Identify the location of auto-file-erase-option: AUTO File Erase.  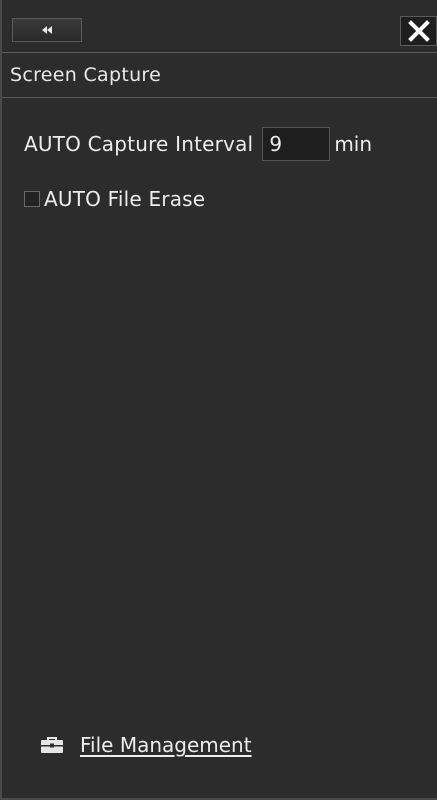
(114, 199).